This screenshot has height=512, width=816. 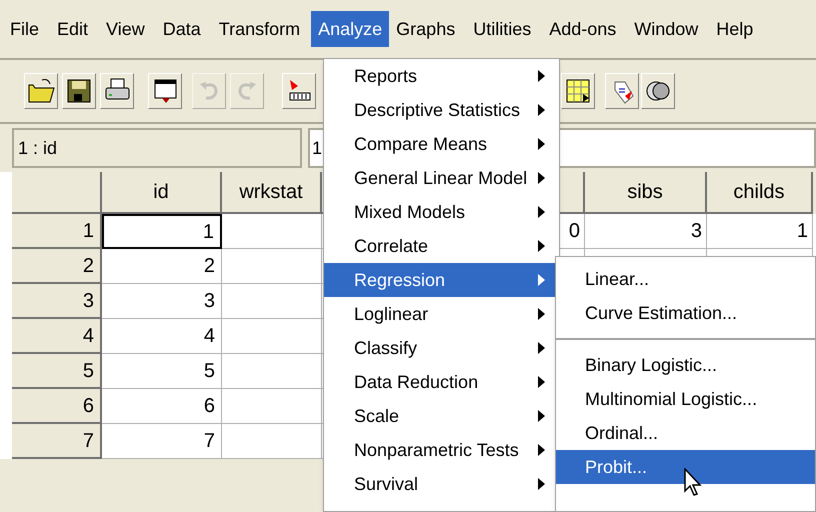 What do you see at coordinates (57, 231) in the screenshot?
I see `row-header: 1` at bounding box center [57, 231].